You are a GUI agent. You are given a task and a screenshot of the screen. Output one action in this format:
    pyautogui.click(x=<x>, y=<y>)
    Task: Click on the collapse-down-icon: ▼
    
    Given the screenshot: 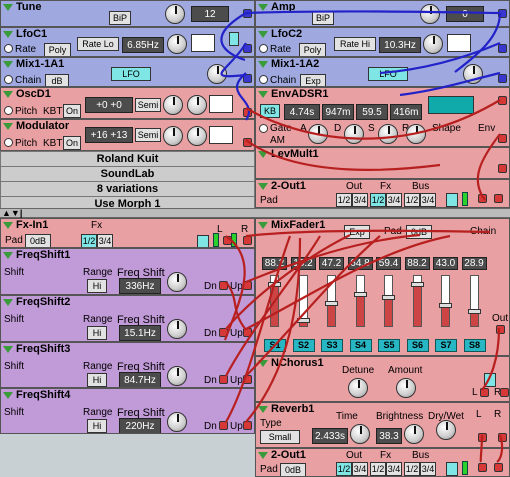 What is the action you would take?
    pyautogui.click(x=15, y=213)
    